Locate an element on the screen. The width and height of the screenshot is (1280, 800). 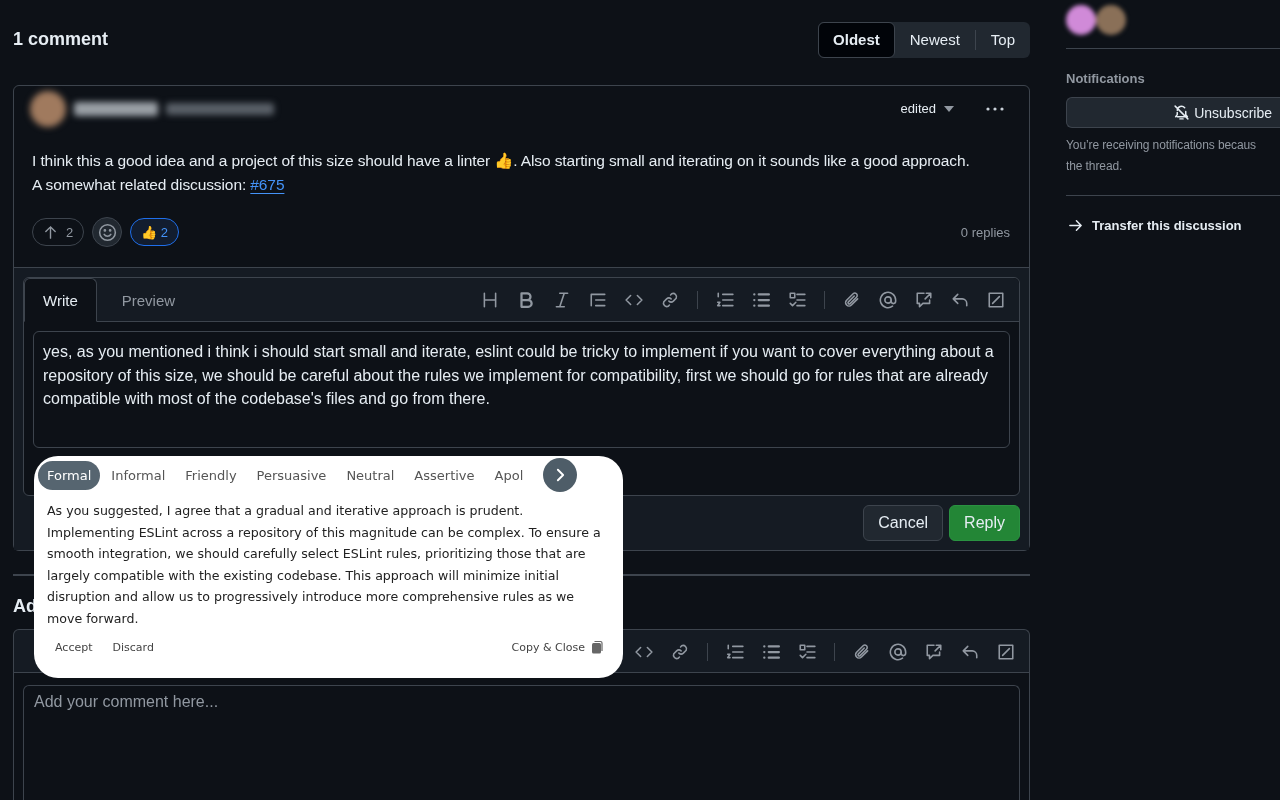
sort-option: Top is located at coordinates (1002, 39).